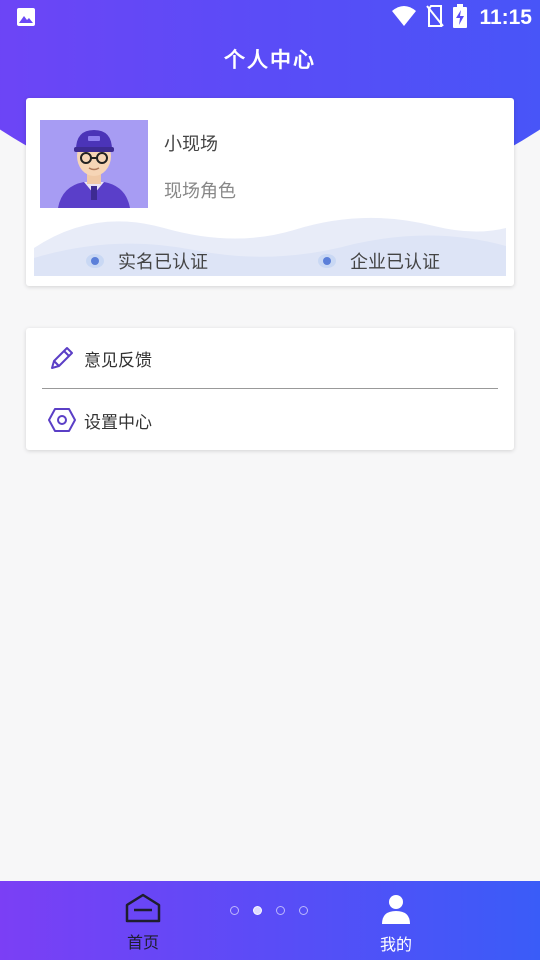 Image resolution: width=540 pixels, height=960 pixels. What do you see at coordinates (395, 262) in the screenshot?
I see `badge-label: 企业已认证` at bounding box center [395, 262].